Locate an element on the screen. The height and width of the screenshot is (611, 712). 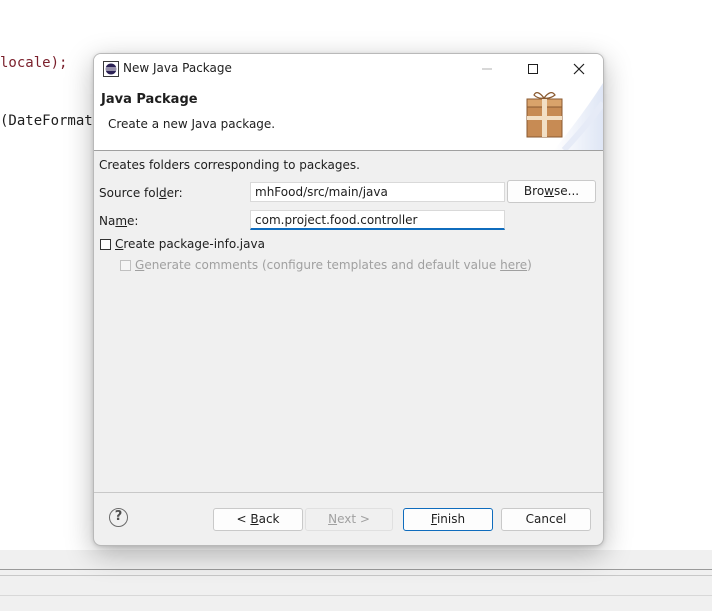
package-wizard-icon is located at coordinates (564, 116).